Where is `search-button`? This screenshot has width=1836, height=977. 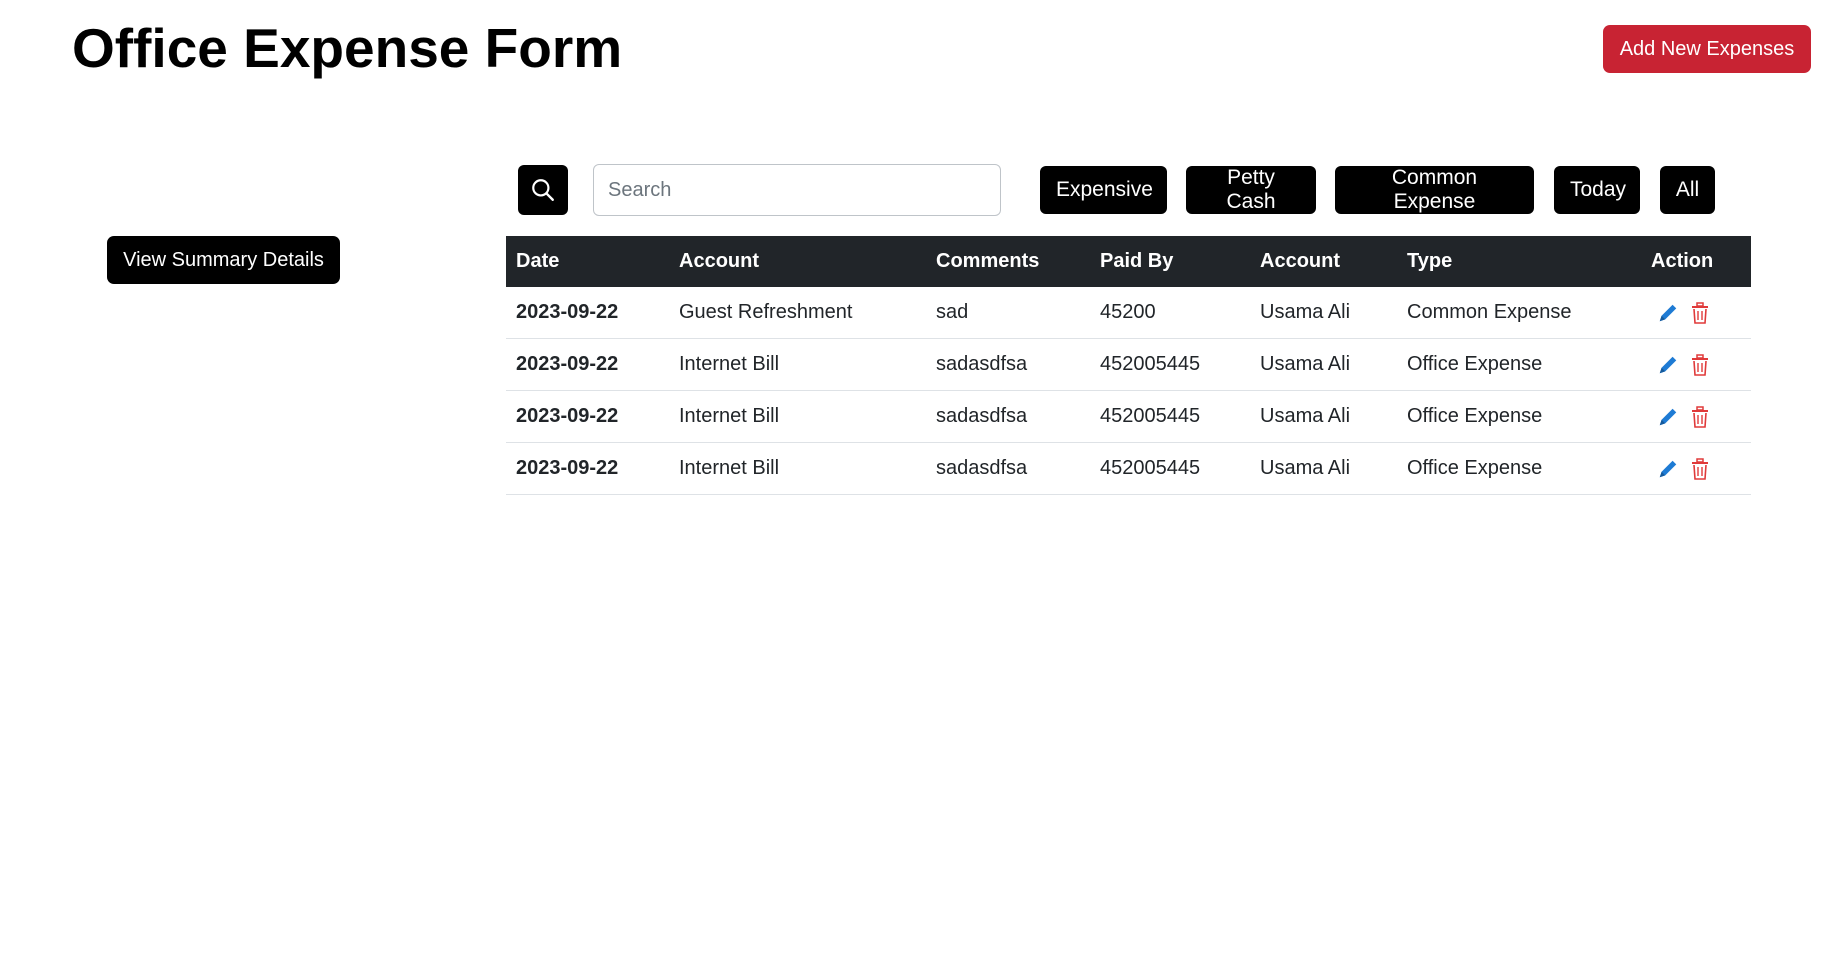 search-button is located at coordinates (543, 190).